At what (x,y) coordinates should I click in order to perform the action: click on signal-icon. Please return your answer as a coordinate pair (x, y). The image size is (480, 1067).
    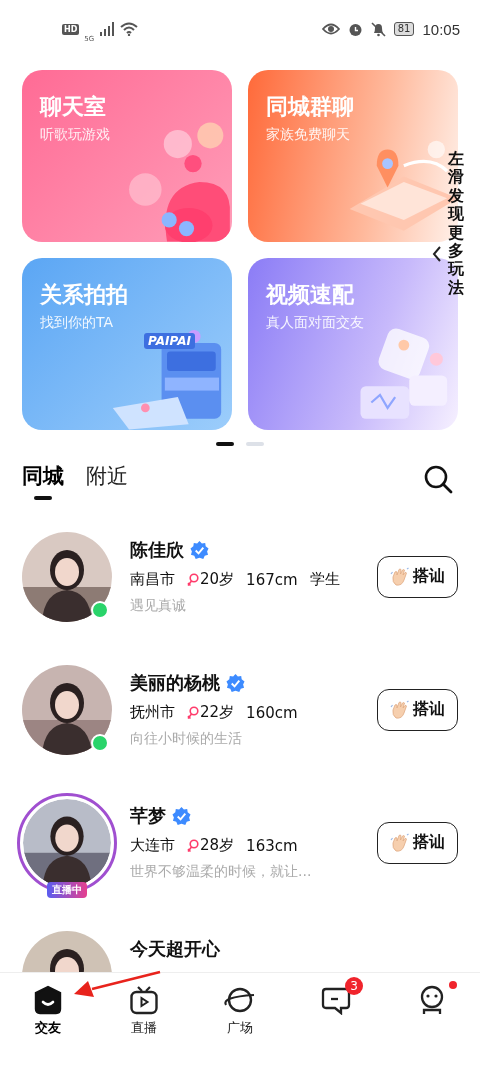
    Looking at the image, I should click on (107, 29).